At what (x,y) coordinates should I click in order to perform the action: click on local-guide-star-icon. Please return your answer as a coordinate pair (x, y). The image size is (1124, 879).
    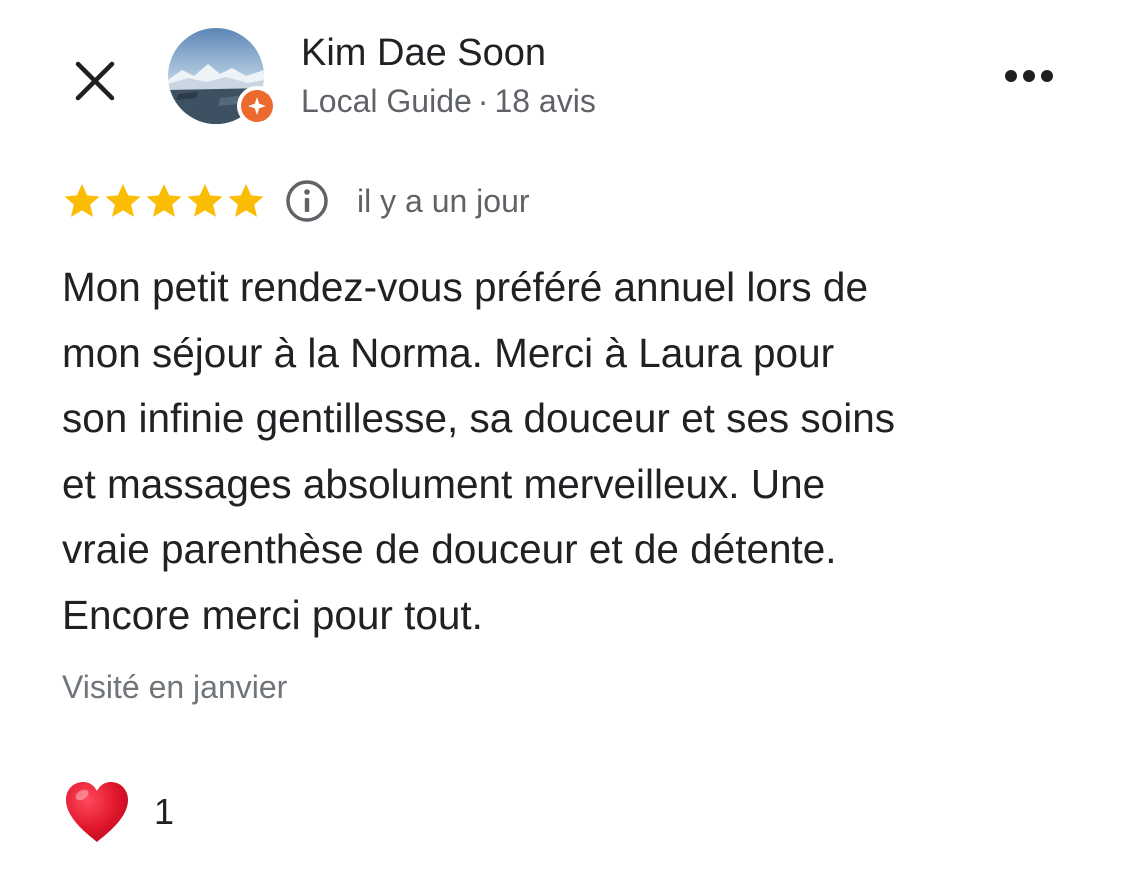
    Looking at the image, I should click on (257, 106).